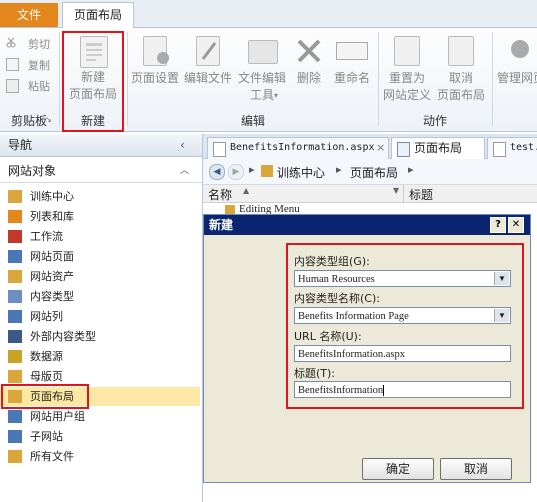 This screenshot has width=537, height=502. What do you see at coordinates (15, 316) in the screenshot?
I see `column-icon` at bounding box center [15, 316].